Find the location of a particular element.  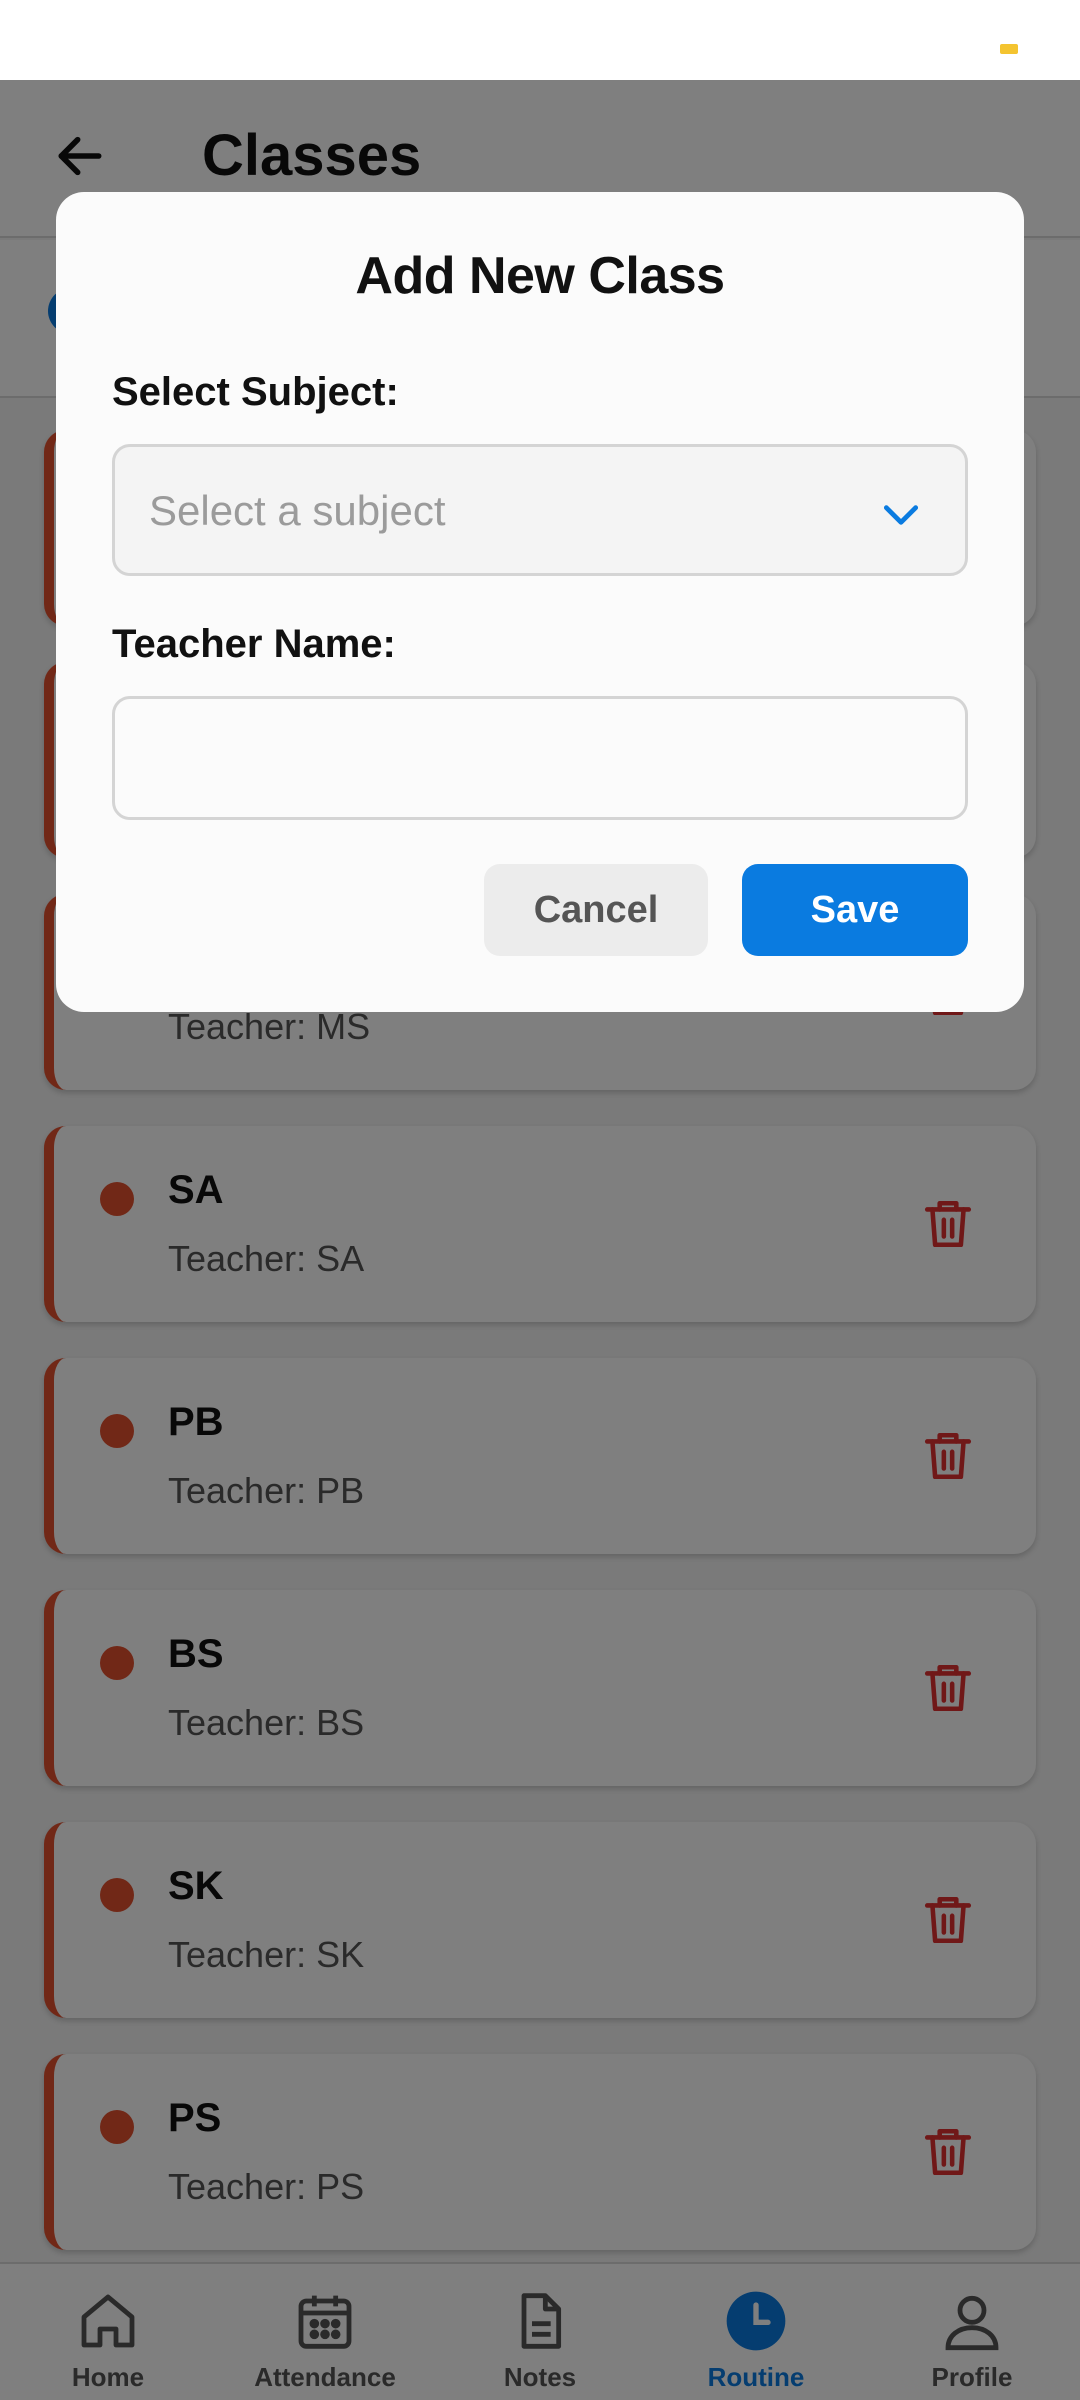

chevron-down-icon is located at coordinates (901, 515).